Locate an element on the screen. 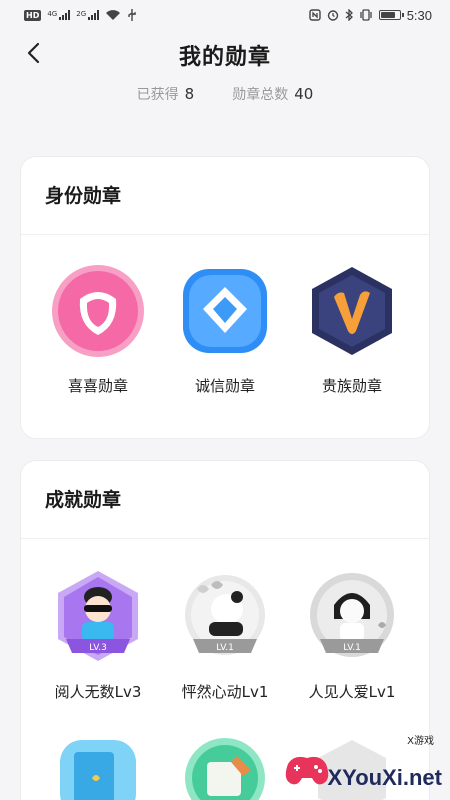 Image resolution: width=450 pixels, height=800 pixels. badge-letter is located at coordinates (225, 766).